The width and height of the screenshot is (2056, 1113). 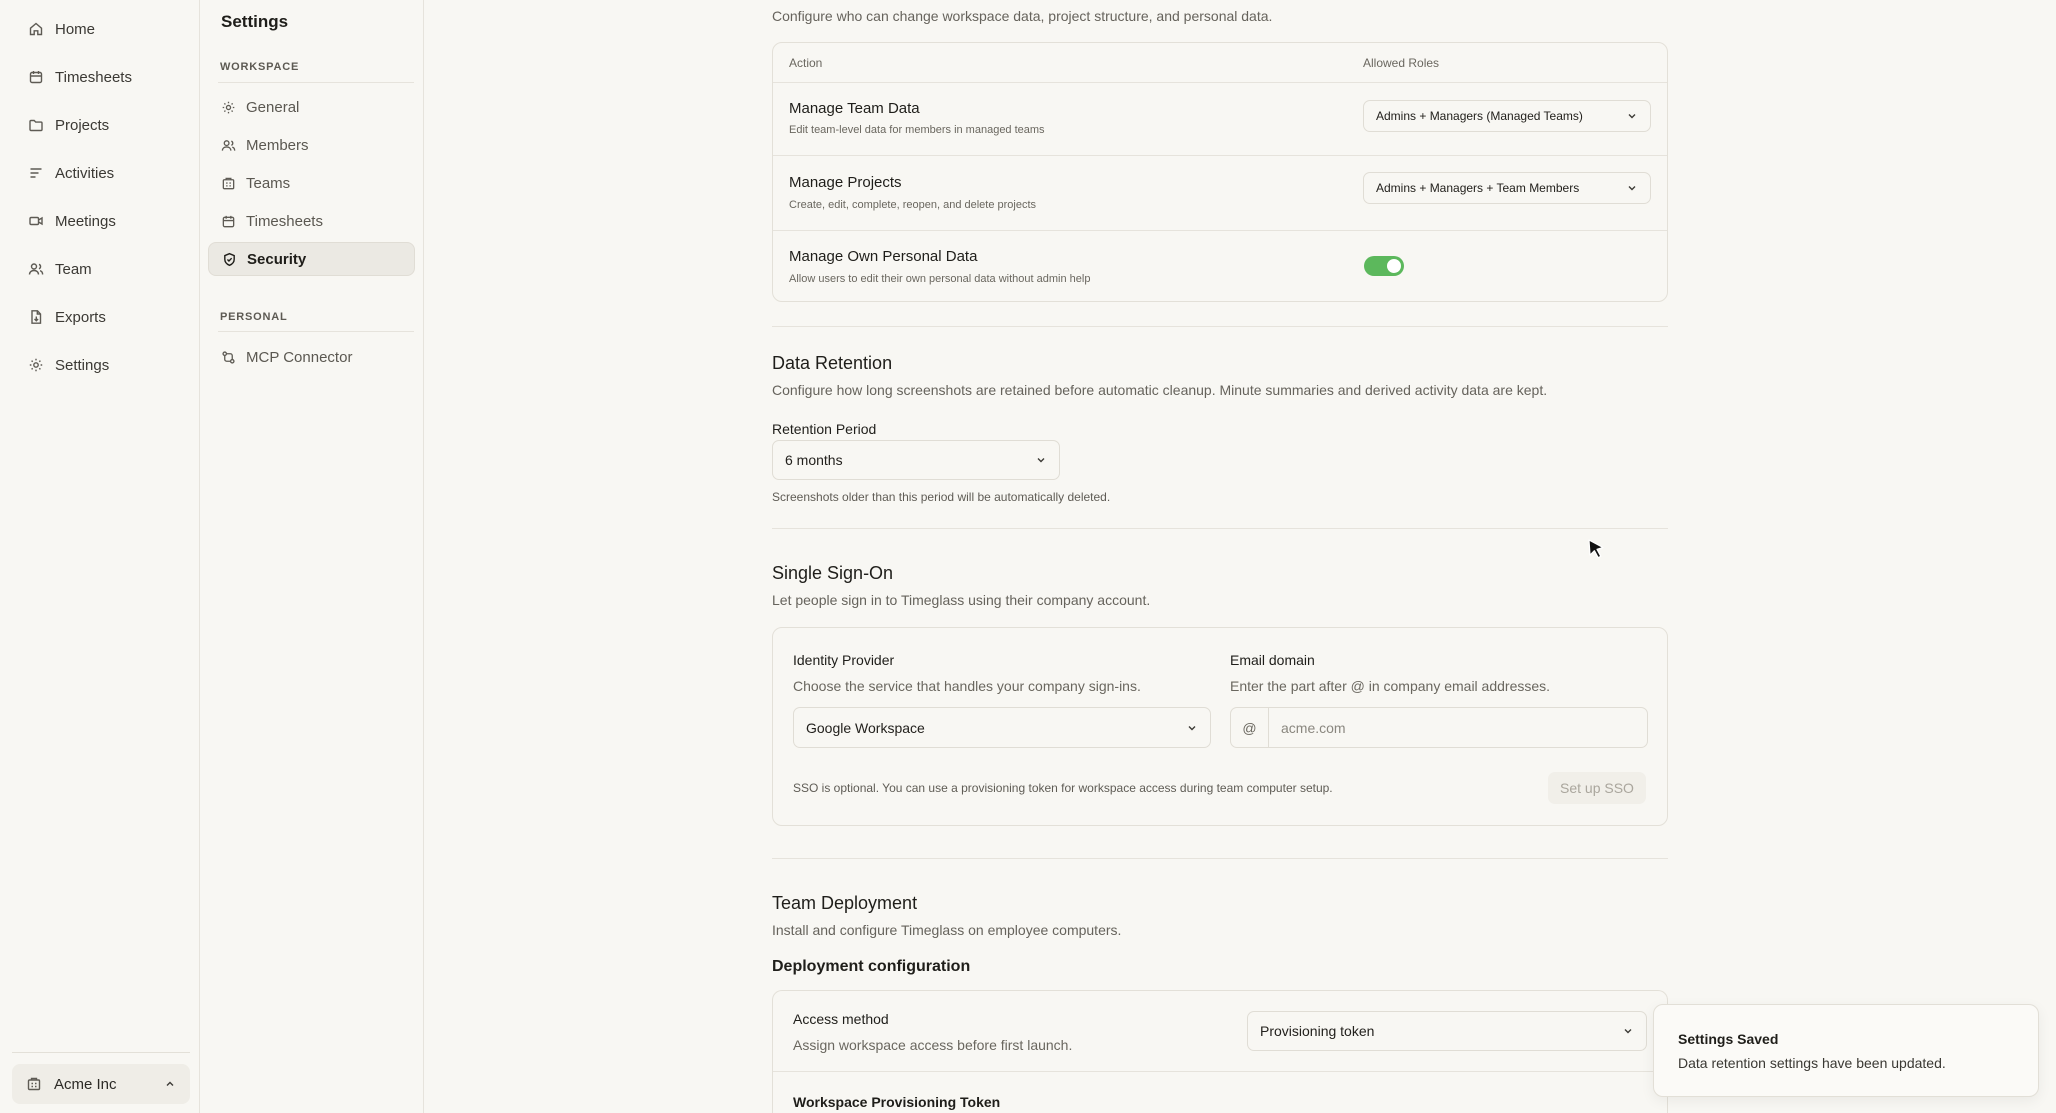 I want to click on nav-item-projects: Projects, so click(x=100, y=125).